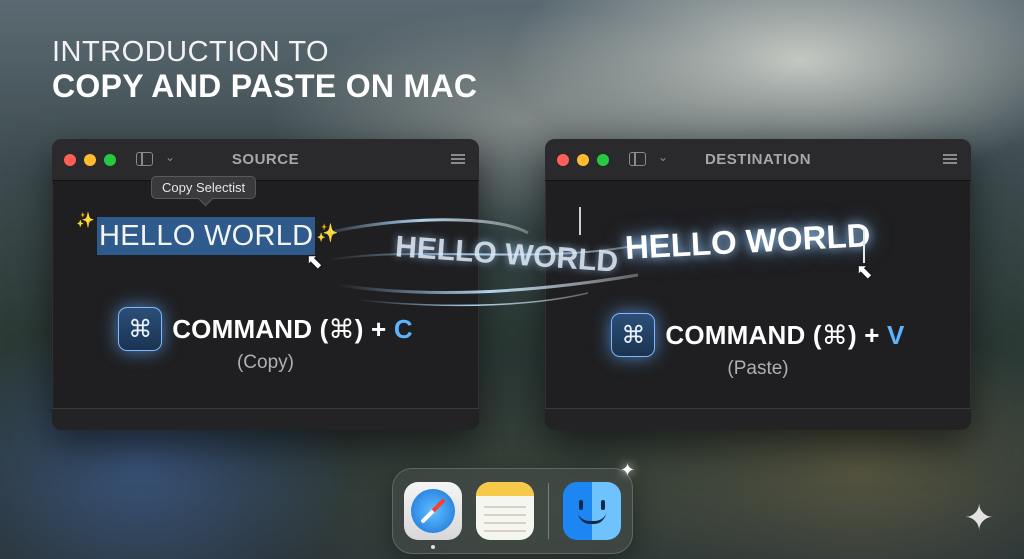 This screenshot has width=1024, height=559. Describe the element at coordinates (265, 362) in the screenshot. I see `shortcut-caption: (Copy)` at that location.